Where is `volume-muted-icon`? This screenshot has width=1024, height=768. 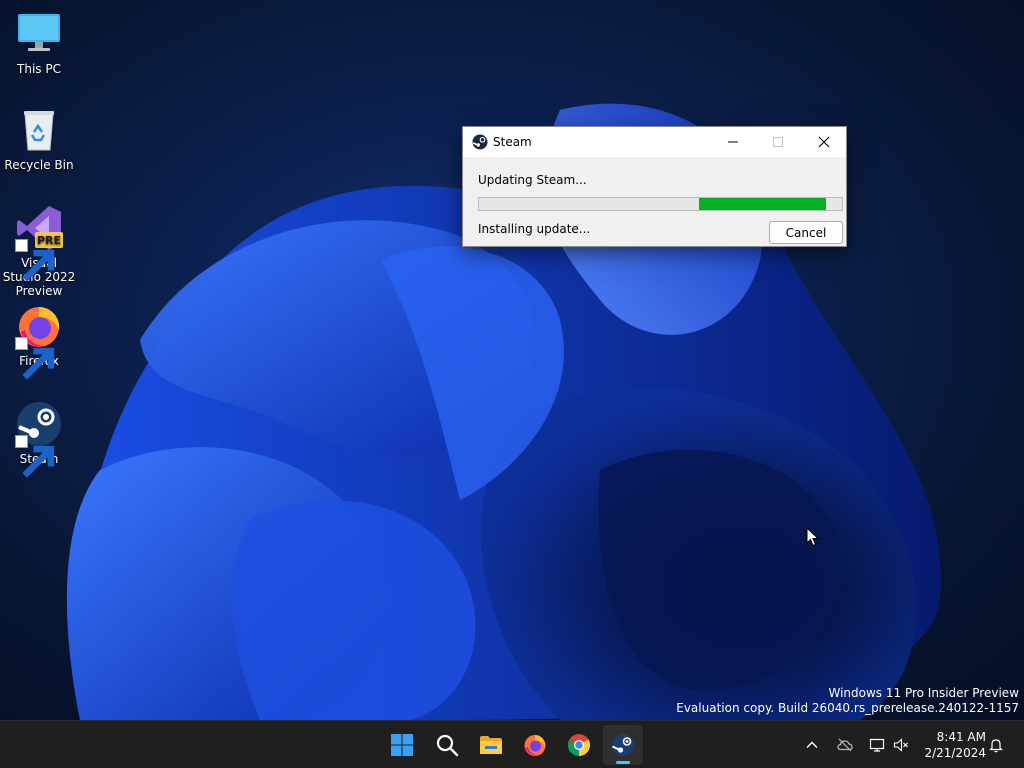 volume-muted-icon is located at coordinates (900, 745).